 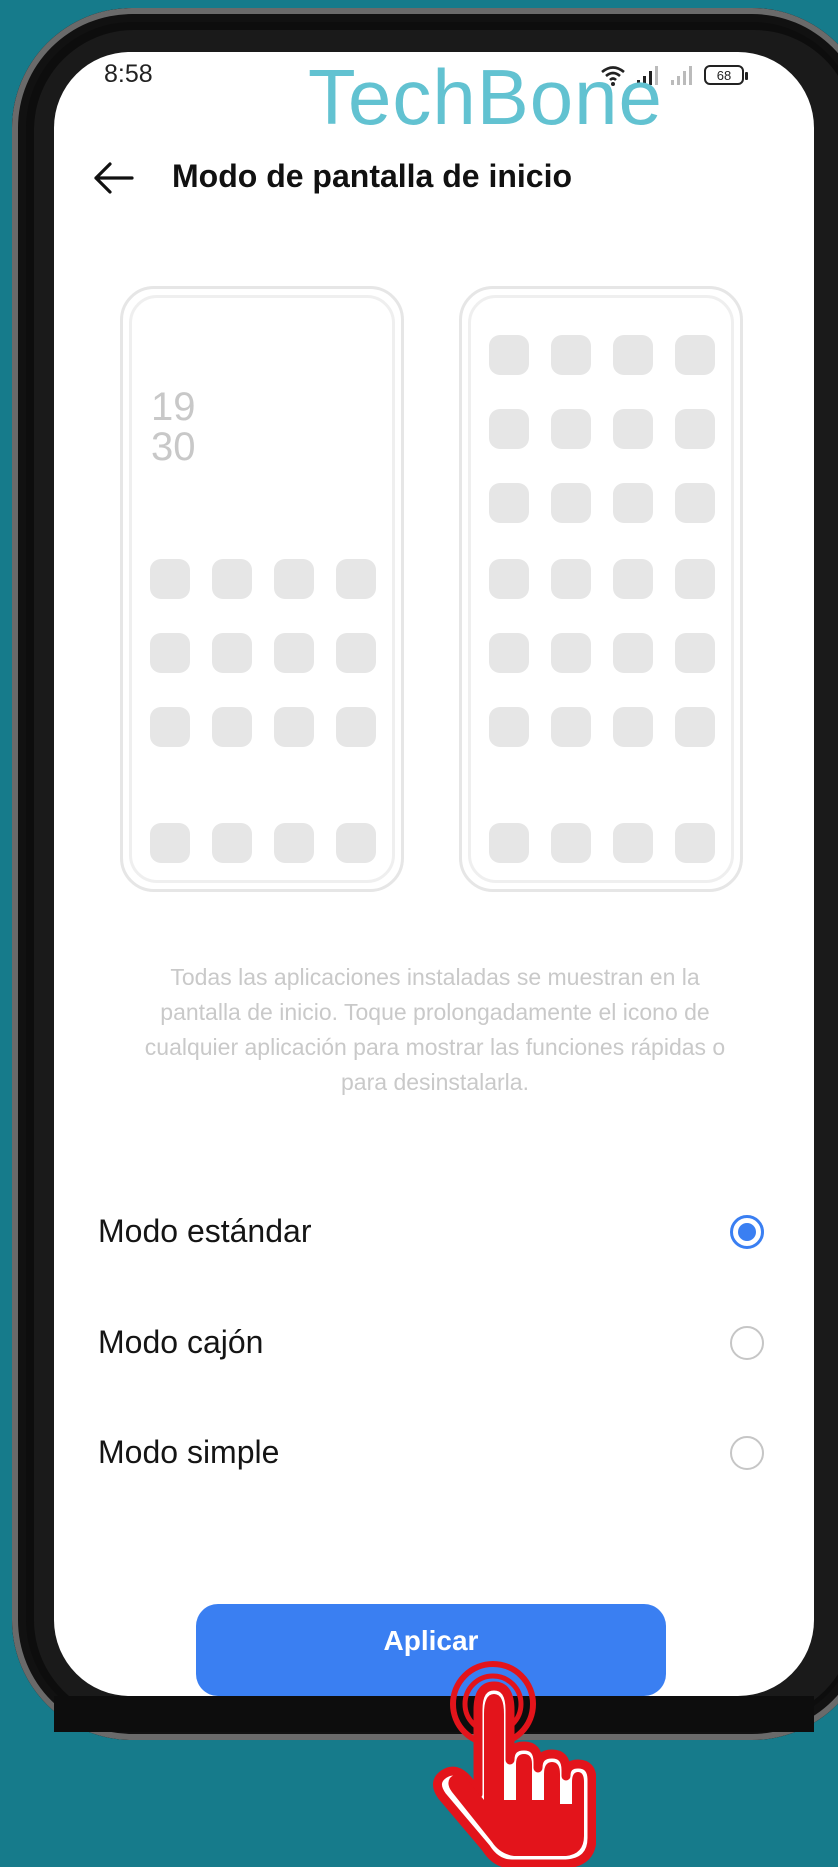 What do you see at coordinates (189, 1452) in the screenshot?
I see `option-label: Modo simple` at bounding box center [189, 1452].